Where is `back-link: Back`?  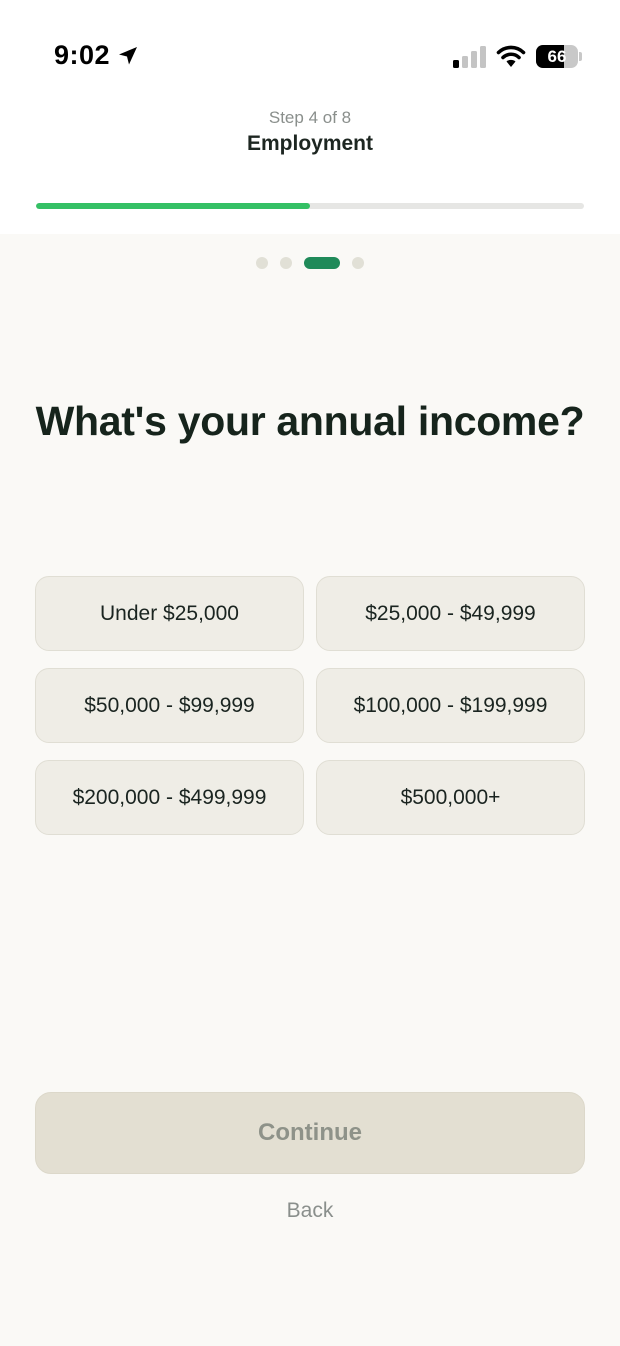
back-link: Back is located at coordinates (310, 1211).